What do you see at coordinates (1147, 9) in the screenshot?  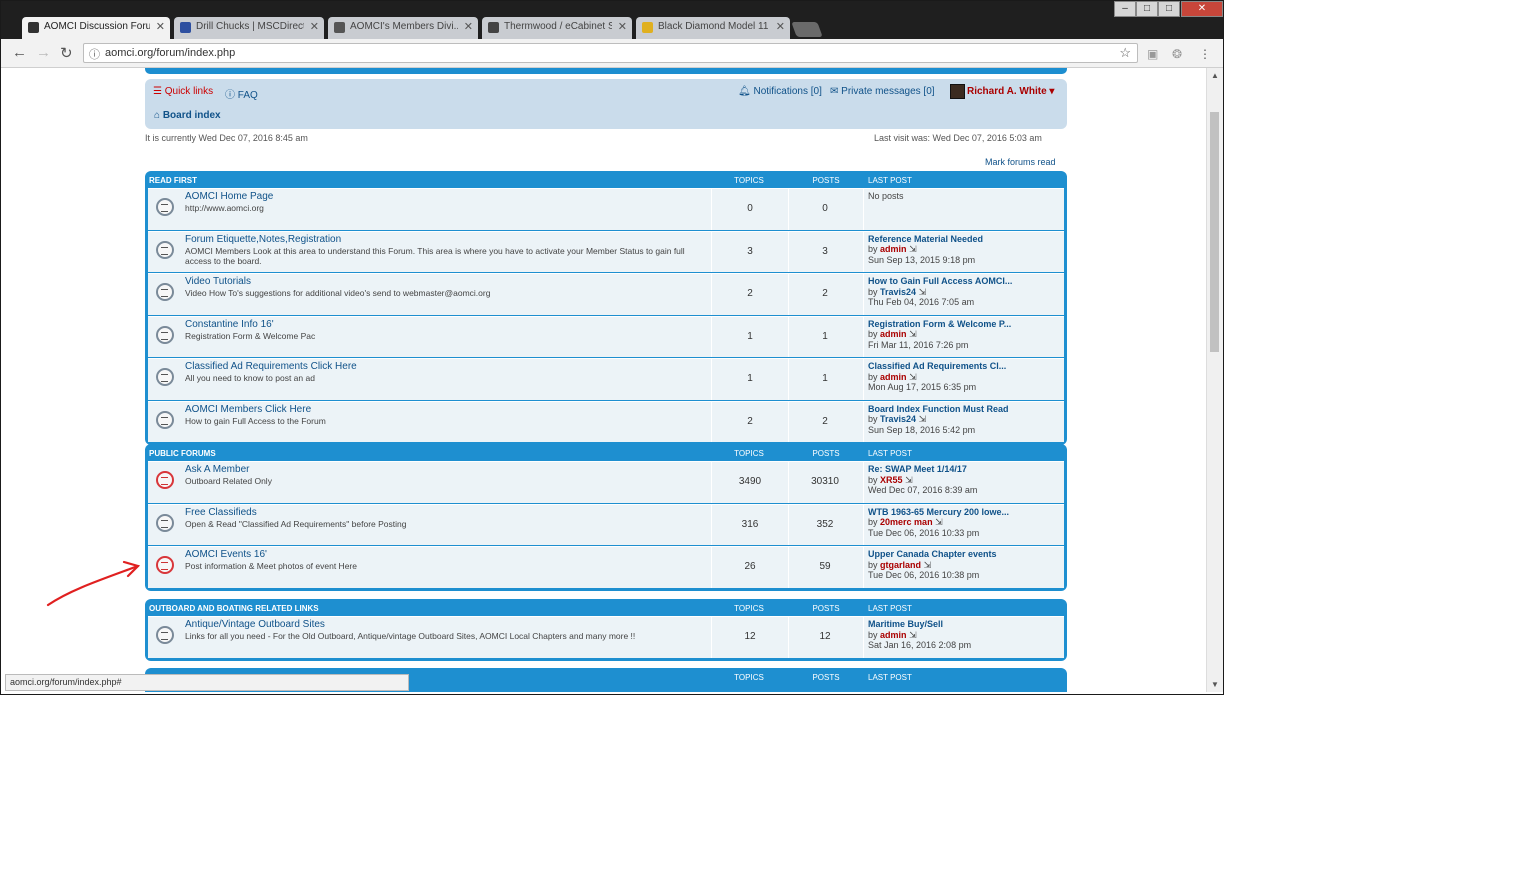 I see `restore-button: □` at bounding box center [1147, 9].